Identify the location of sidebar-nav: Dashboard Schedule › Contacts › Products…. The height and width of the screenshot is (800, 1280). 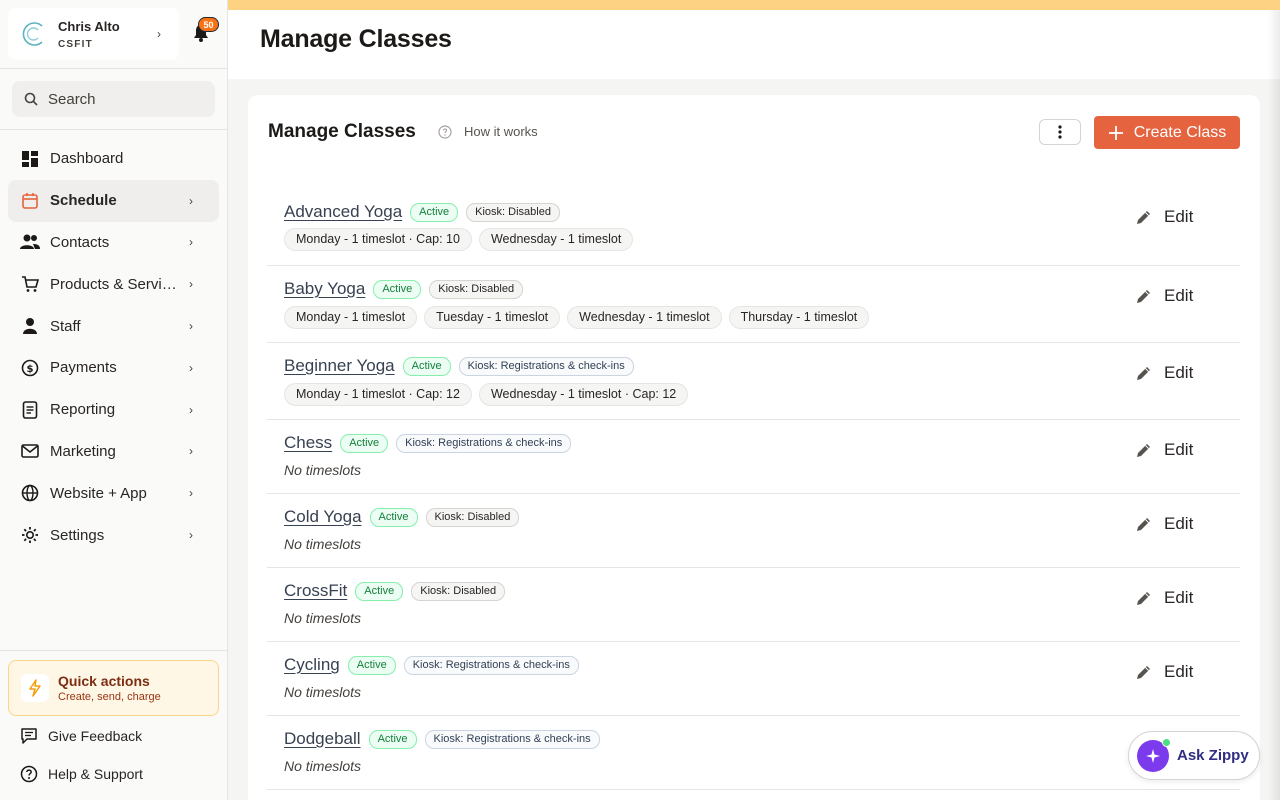
(113, 347).